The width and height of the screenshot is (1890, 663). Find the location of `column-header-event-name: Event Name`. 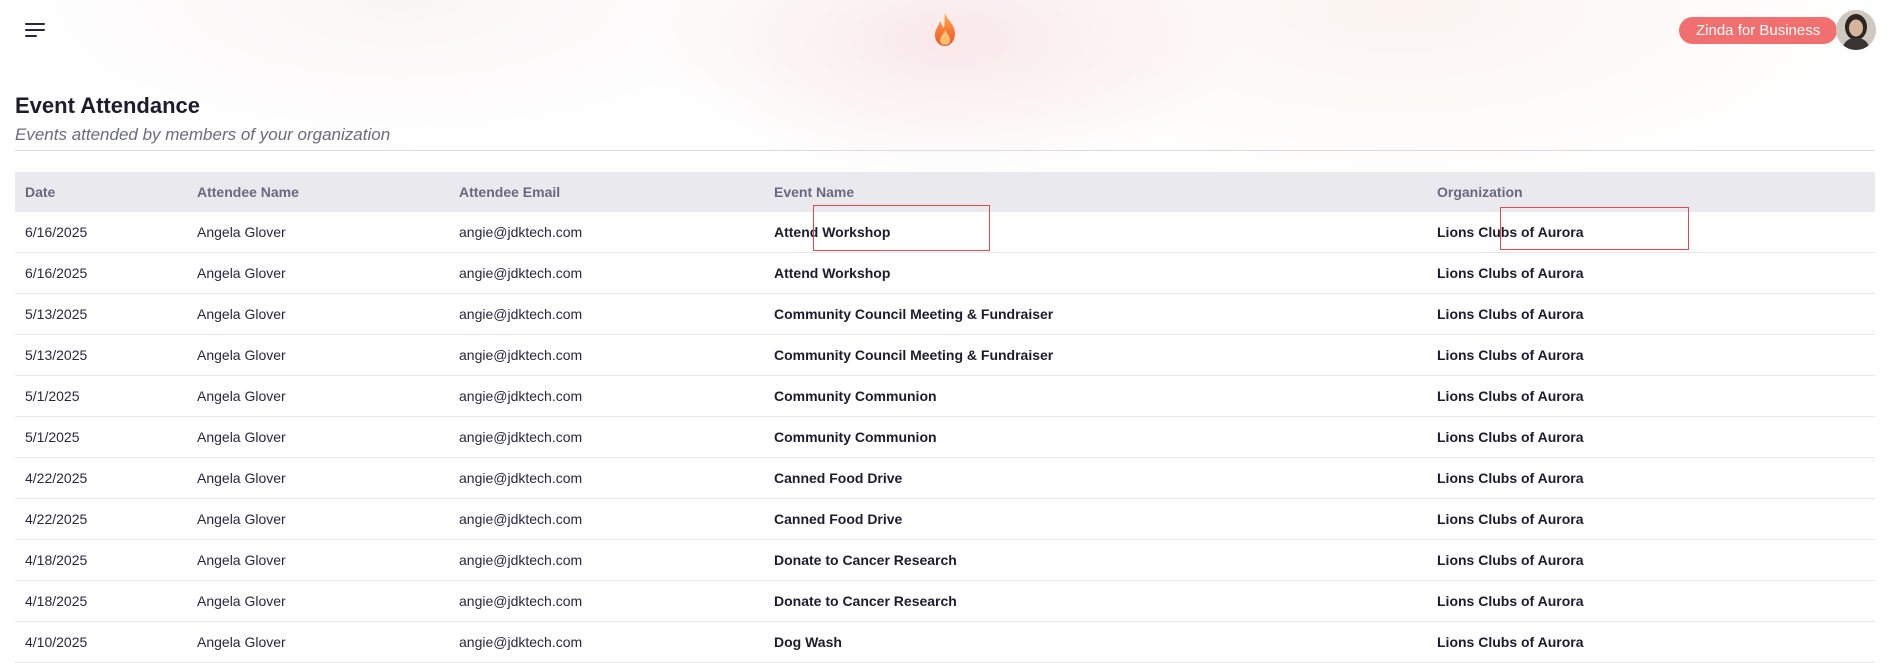

column-header-event-name: Event Name is located at coordinates (1095, 192).